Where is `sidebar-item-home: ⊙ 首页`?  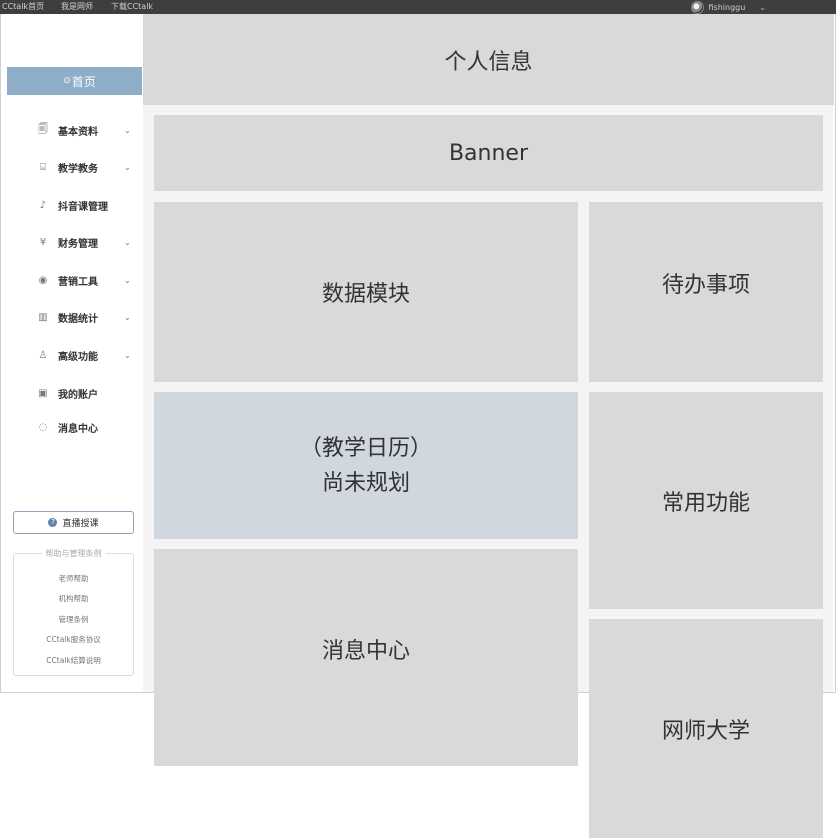 sidebar-item-home: ⊙ 首页 is located at coordinates (74, 81).